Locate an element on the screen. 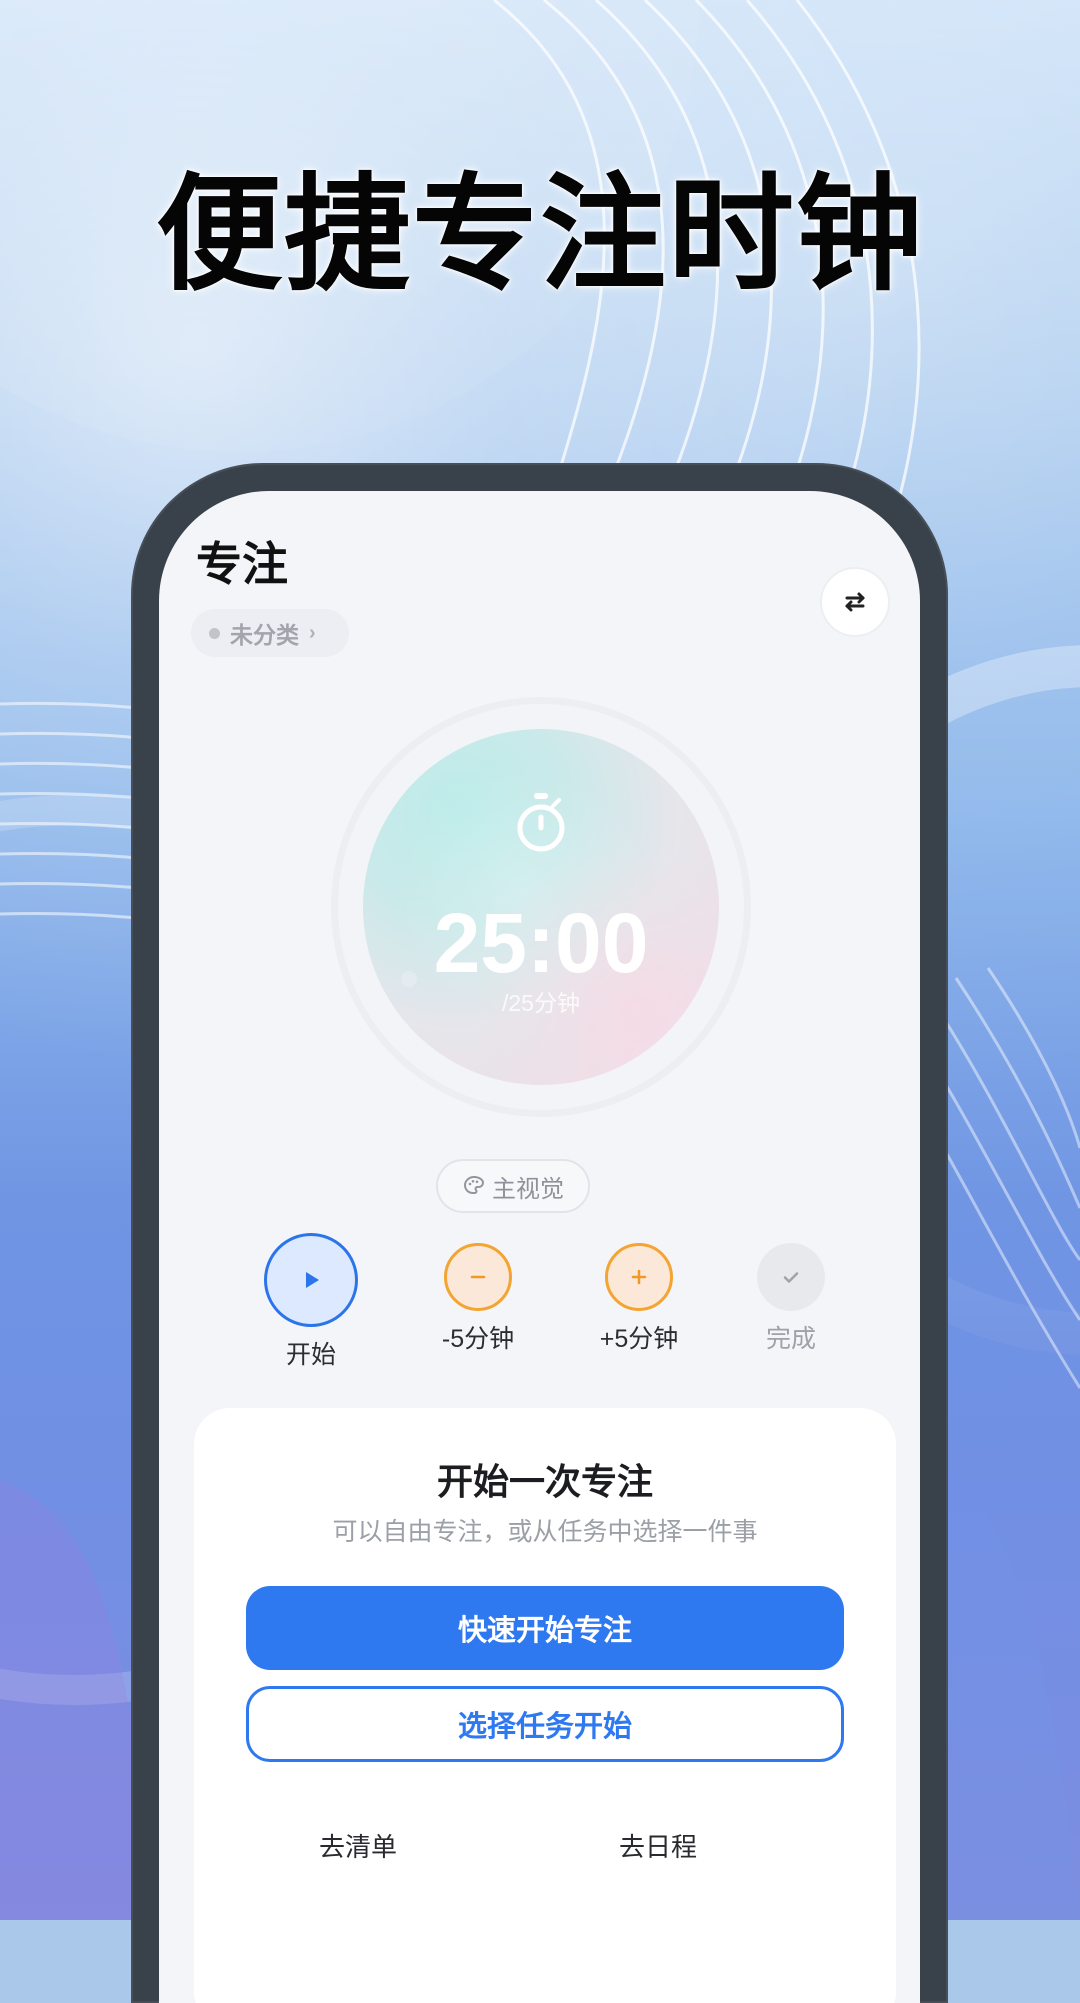 The width and height of the screenshot is (1080, 2003). start-button is located at coordinates (311, 1280).